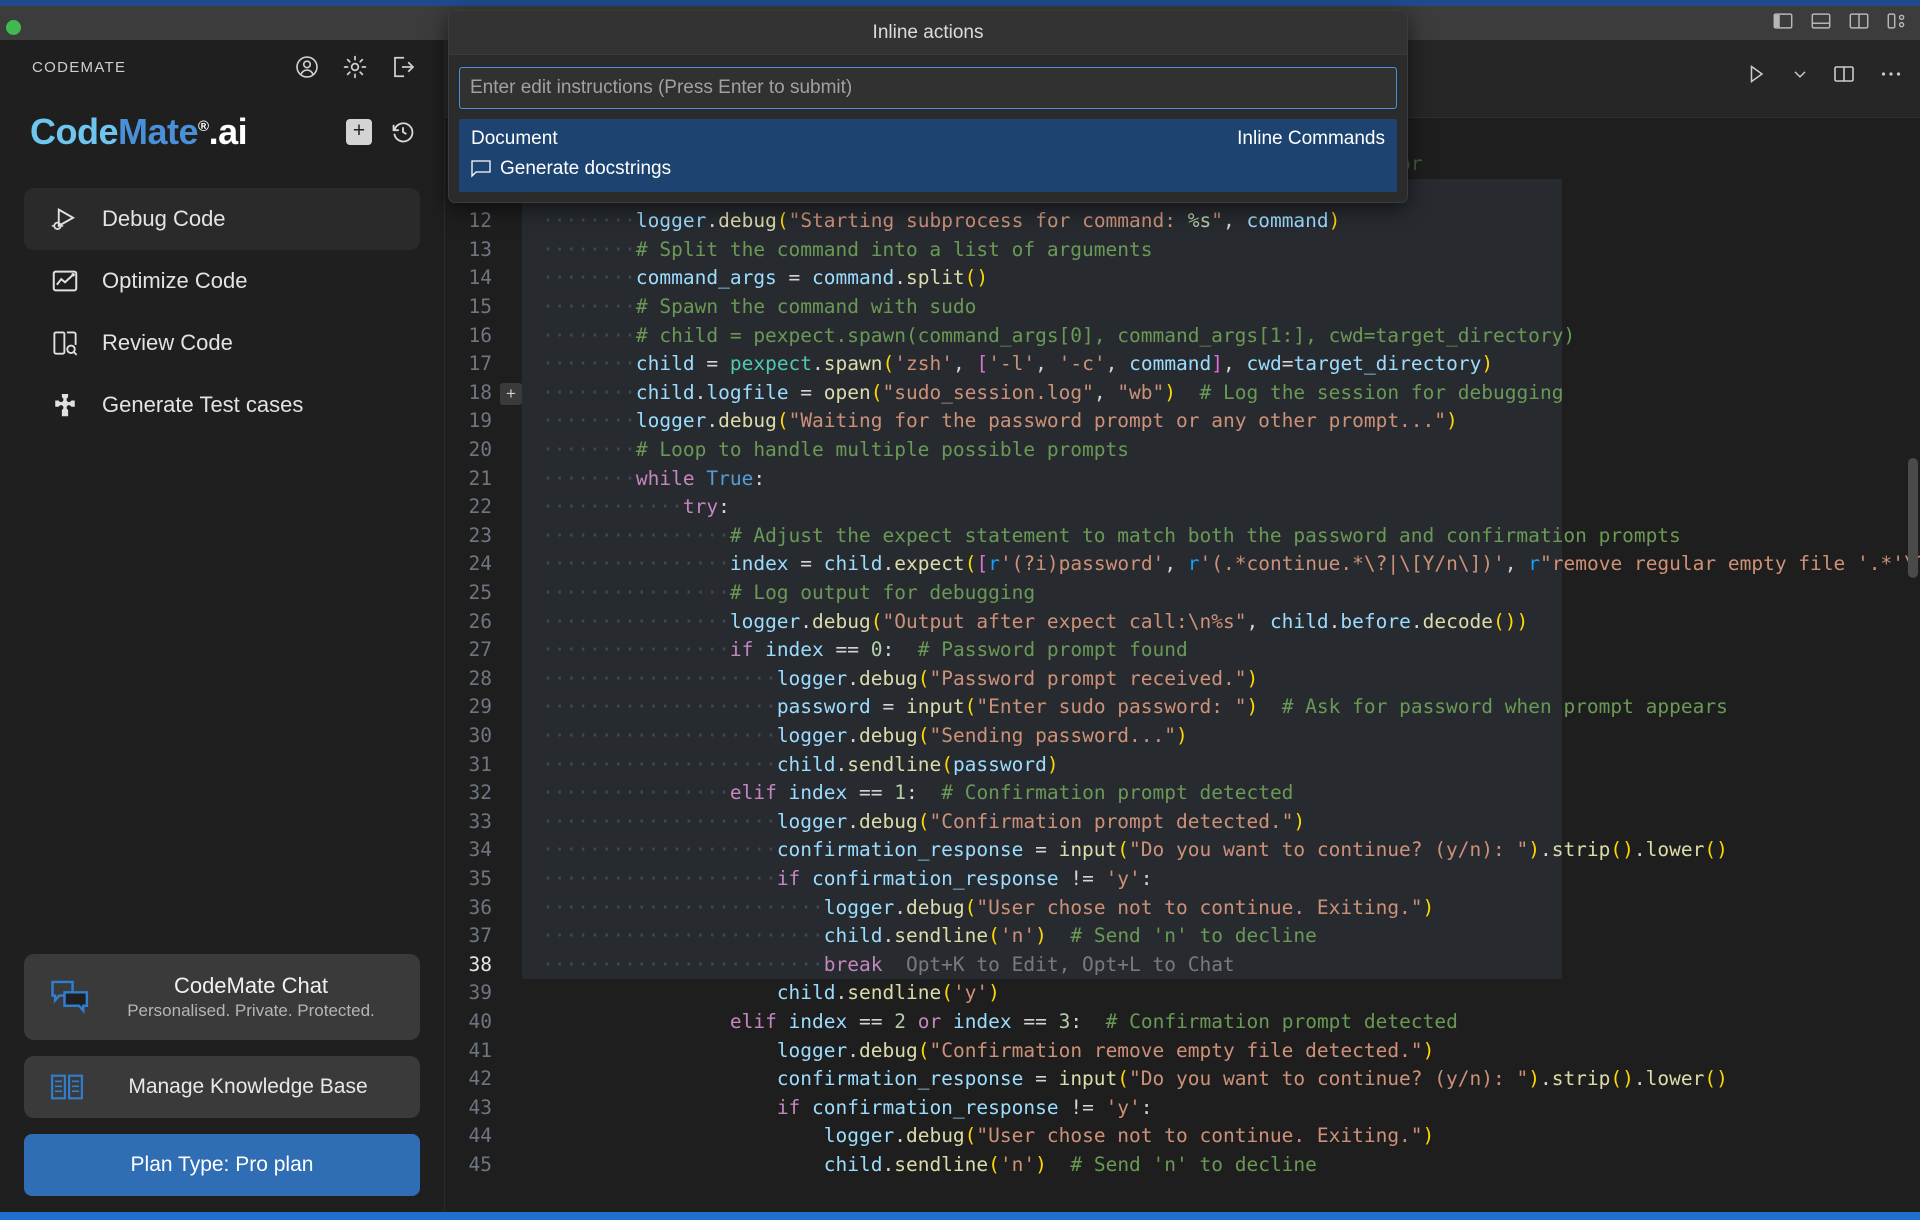 The image size is (1920, 1220). What do you see at coordinates (63, 219) in the screenshot?
I see `debug-icon` at bounding box center [63, 219].